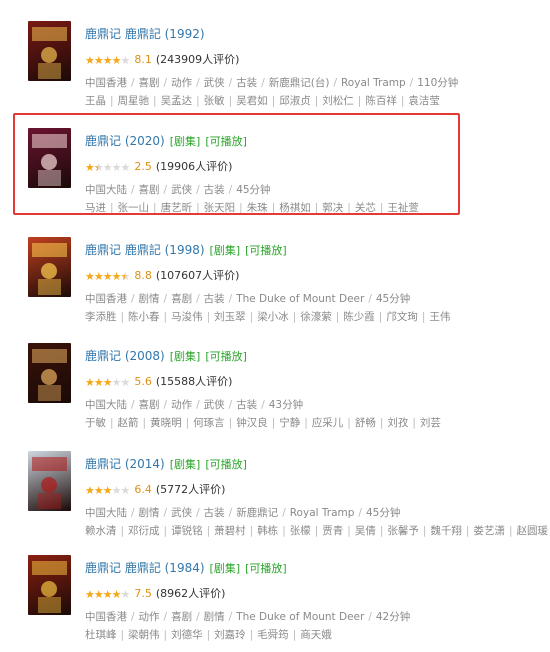  I want to click on cast-name: 陈小春, so click(144, 317).